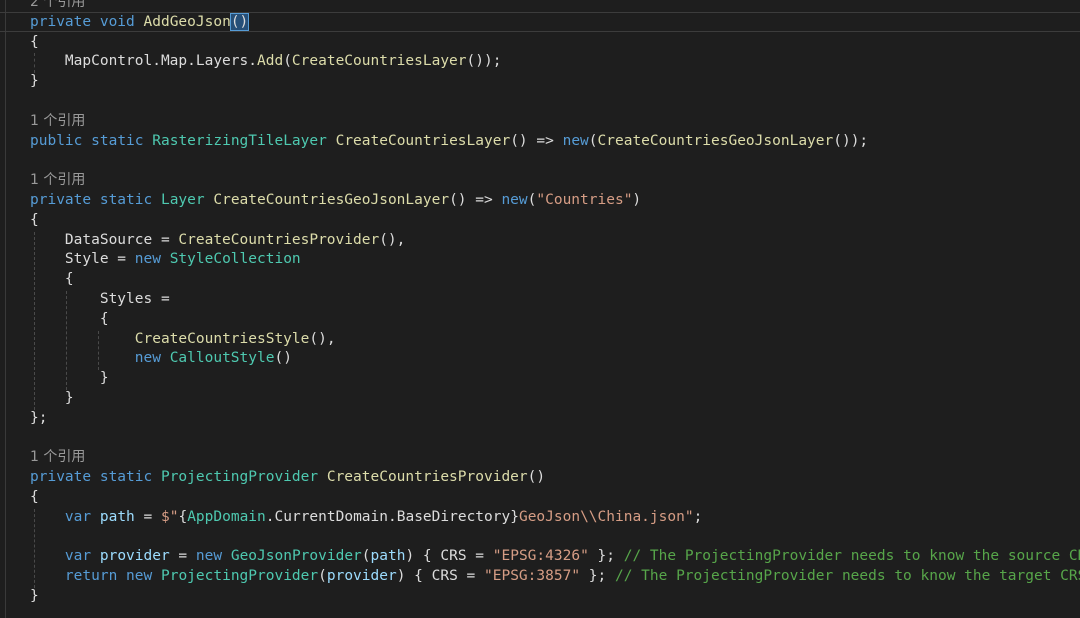 This screenshot has height=618, width=1080. What do you see at coordinates (82, 259) in the screenshot?
I see `code-token: Style =` at bounding box center [82, 259].